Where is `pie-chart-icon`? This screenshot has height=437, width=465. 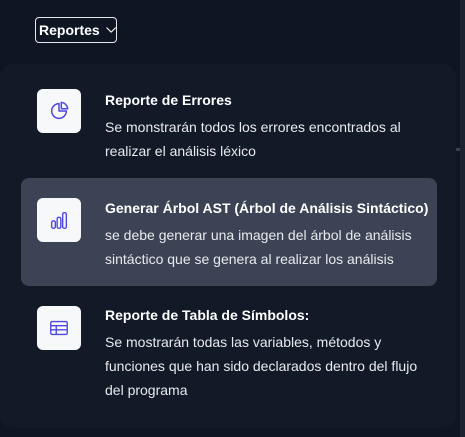 pie-chart-icon is located at coordinates (59, 110).